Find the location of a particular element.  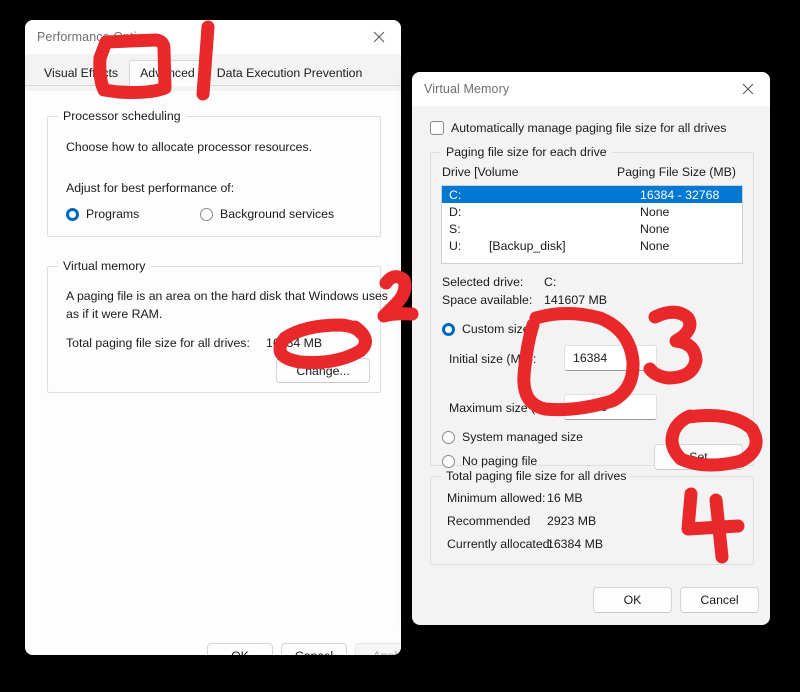

total-paging-file-size-value: 16384 MB is located at coordinates (294, 343).